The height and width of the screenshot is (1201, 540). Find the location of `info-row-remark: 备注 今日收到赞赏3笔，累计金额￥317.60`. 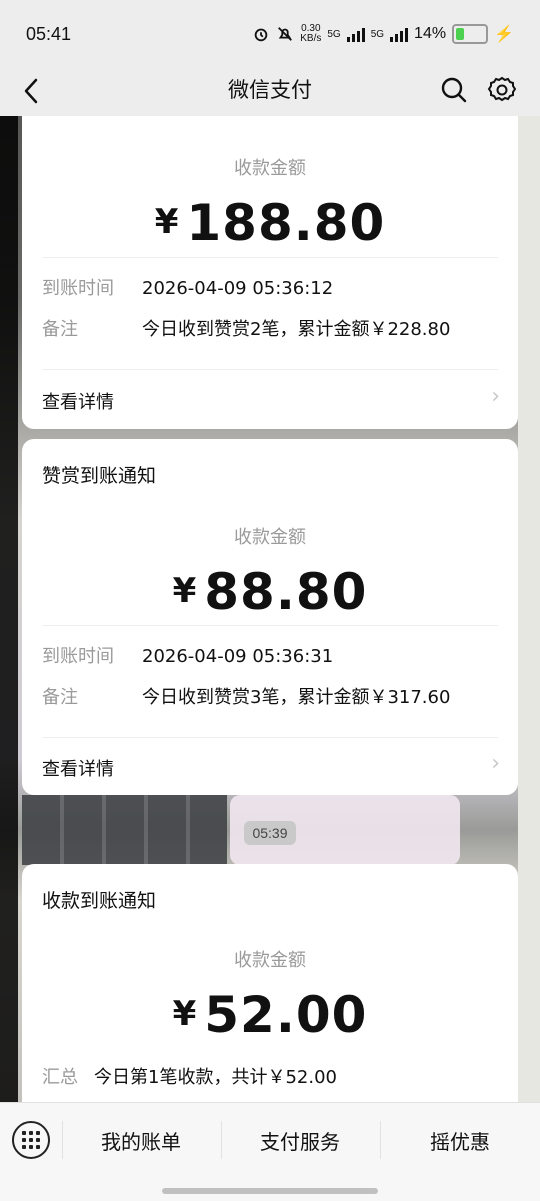

info-row-remark: 备注 今日收到赞赏3笔，累计金额￥317.60 is located at coordinates (246, 697).